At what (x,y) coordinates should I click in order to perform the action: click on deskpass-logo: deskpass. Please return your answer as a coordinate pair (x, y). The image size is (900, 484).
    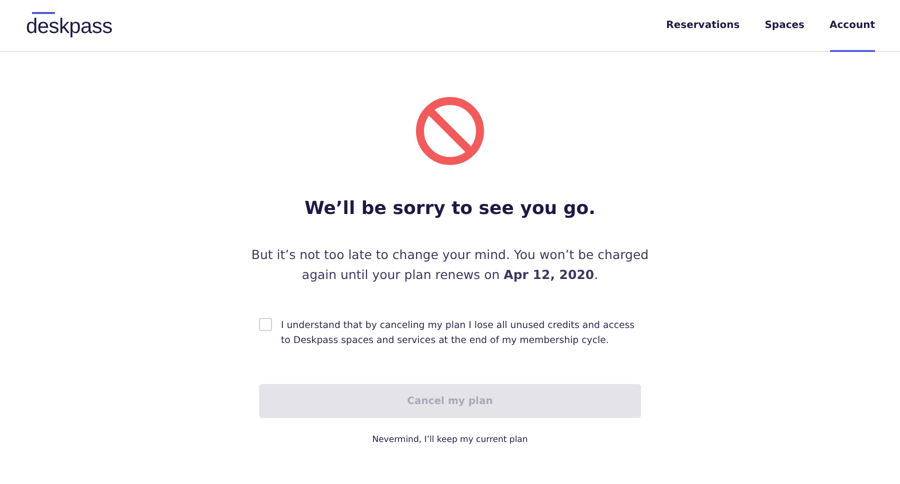
    Looking at the image, I should click on (69, 25).